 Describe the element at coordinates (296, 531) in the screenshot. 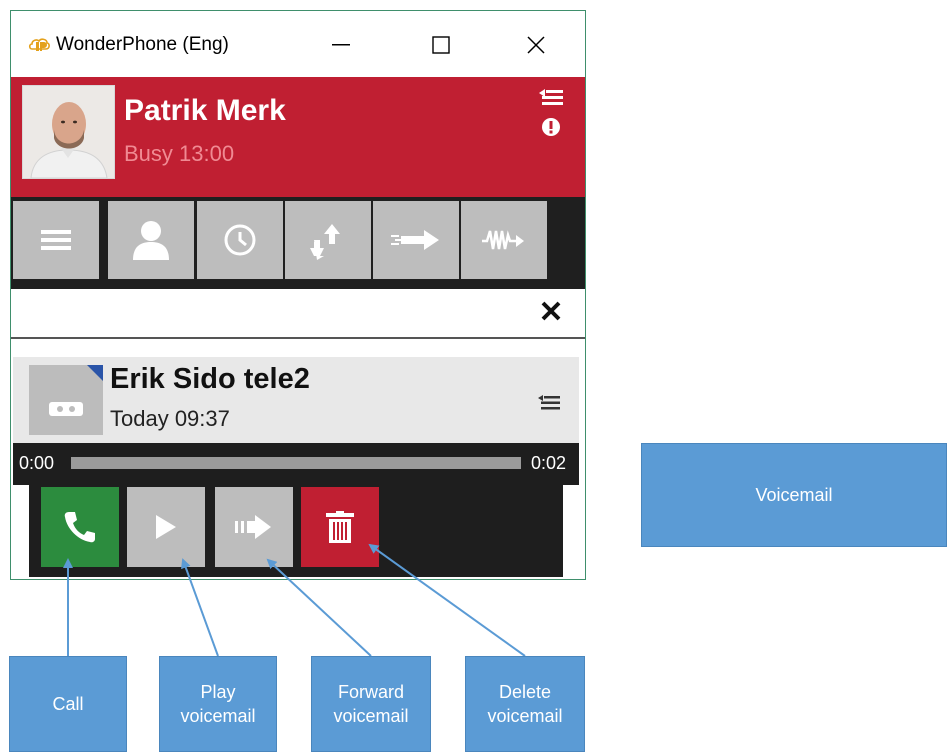

I see `voicemail-actions` at that location.